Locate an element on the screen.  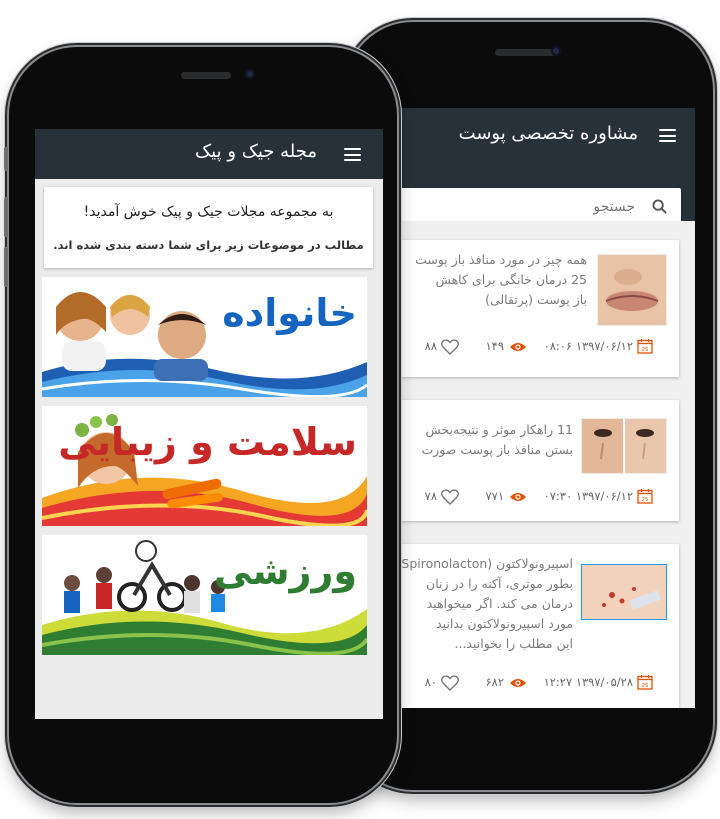
search-icon is located at coordinates (659, 206).